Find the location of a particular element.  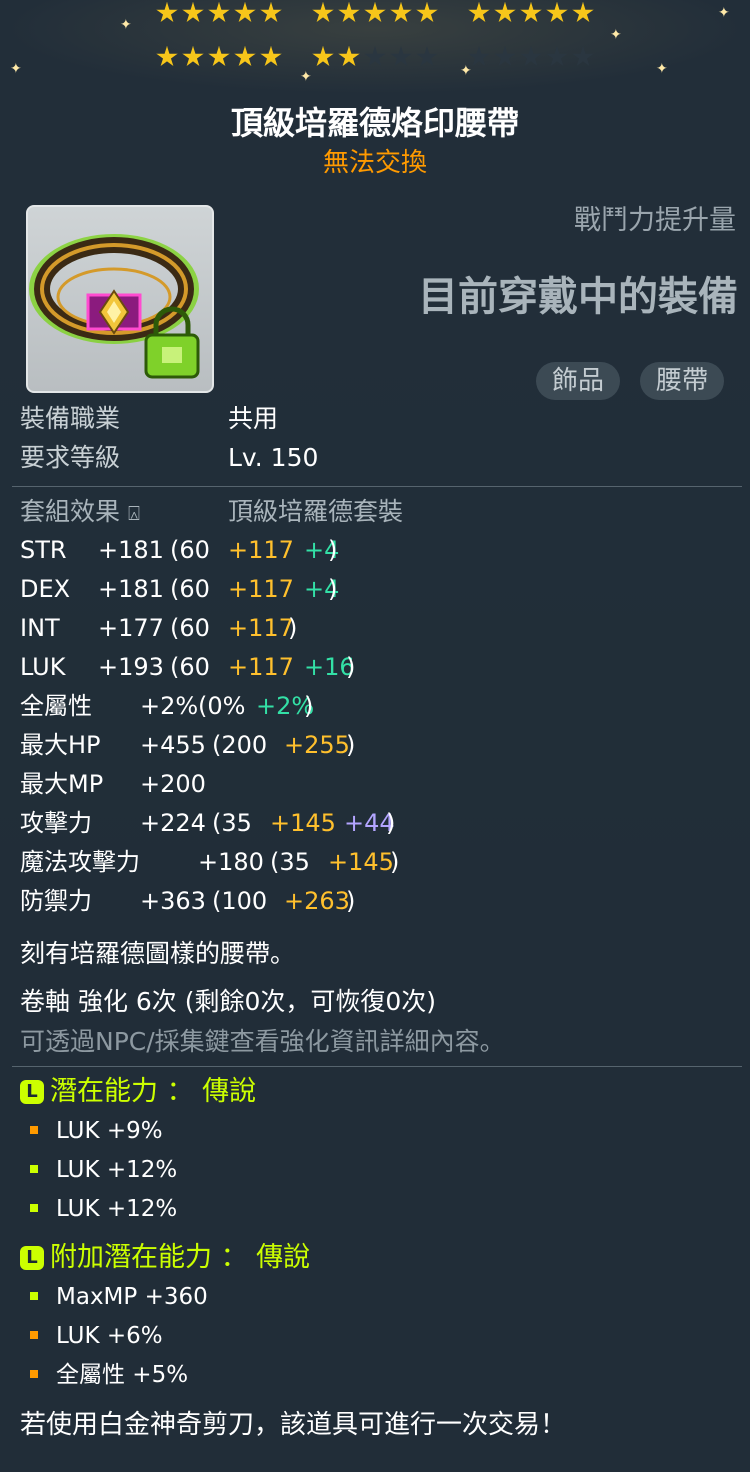

bonus-potential-line: MaxMP +360 is located at coordinates (119, 1297).